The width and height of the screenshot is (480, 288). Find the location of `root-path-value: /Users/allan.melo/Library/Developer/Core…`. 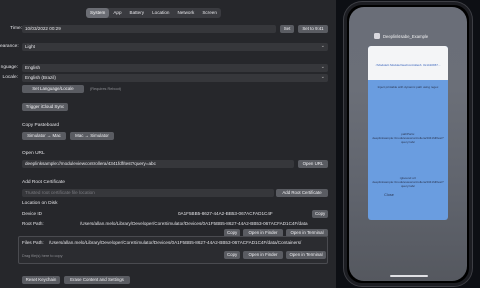

root-path-value: /Users/allan.melo/Library/Developer/Core… is located at coordinates (194, 223).